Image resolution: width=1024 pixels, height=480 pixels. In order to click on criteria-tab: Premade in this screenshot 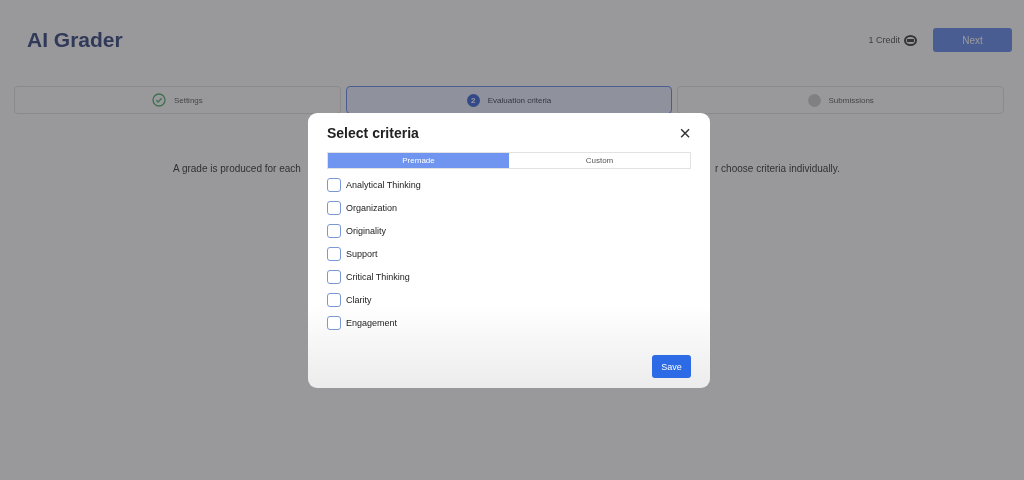, I will do `click(418, 160)`.